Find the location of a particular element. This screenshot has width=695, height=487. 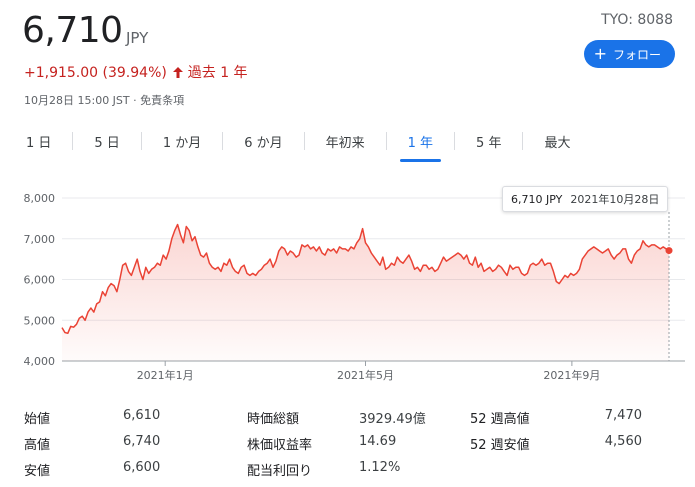

price-change: +1,915.00 (39.94%) 過去 1 年 is located at coordinates (136, 72).